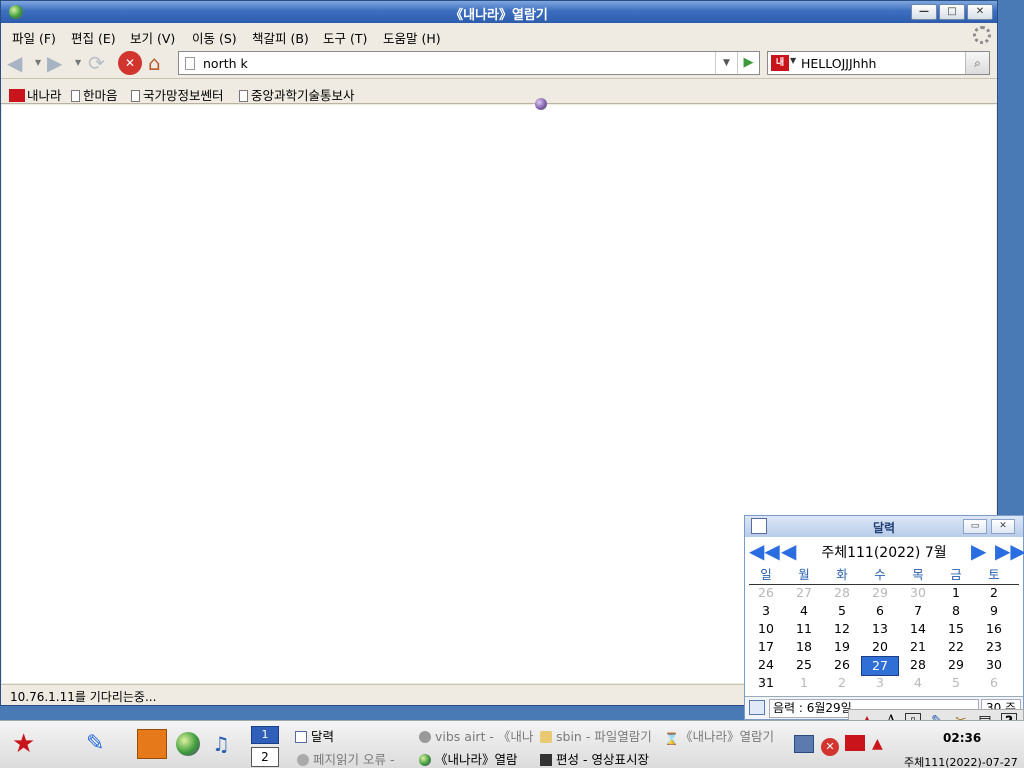  Describe the element at coordinates (59, 63) in the screenshot. I see `forward-arrow-icon: ▶` at that location.